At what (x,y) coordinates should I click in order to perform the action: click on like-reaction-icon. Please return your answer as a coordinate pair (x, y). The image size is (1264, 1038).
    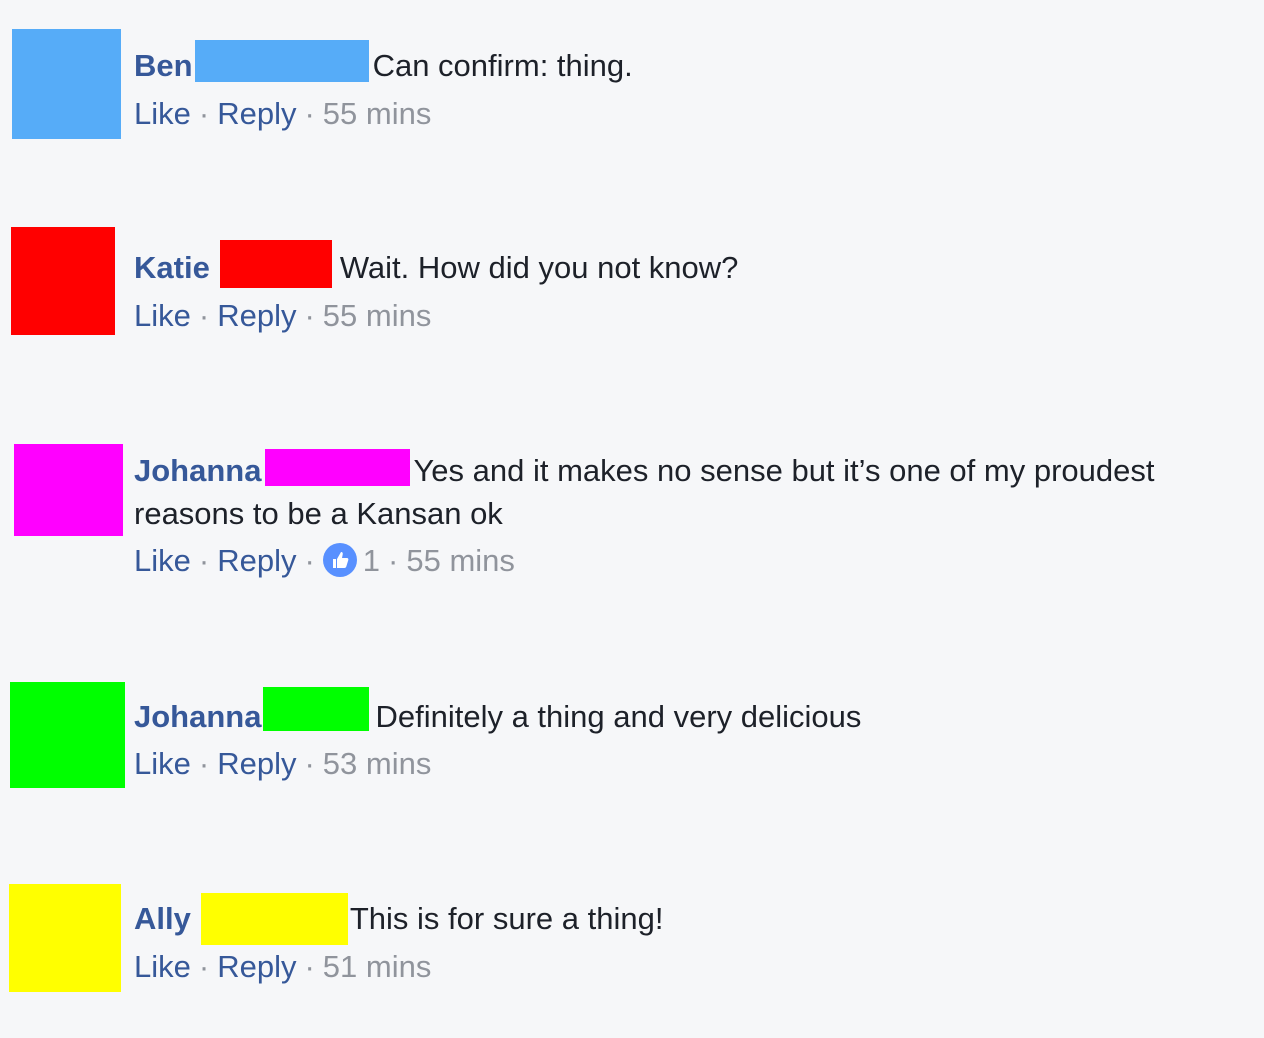
    Looking at the image, I should click on (339, 560).